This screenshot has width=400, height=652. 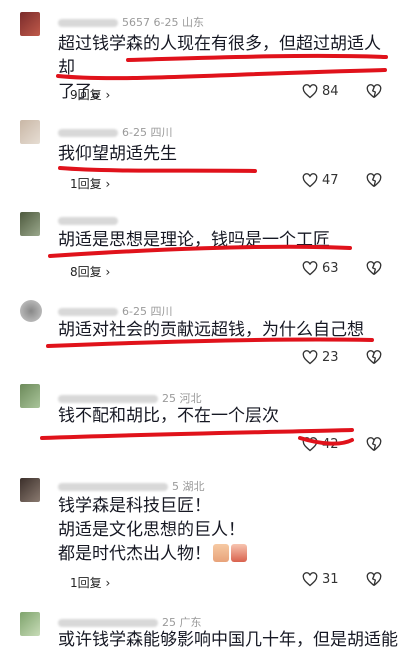 I want to click on comment-meta, so click(x=90, y=220).